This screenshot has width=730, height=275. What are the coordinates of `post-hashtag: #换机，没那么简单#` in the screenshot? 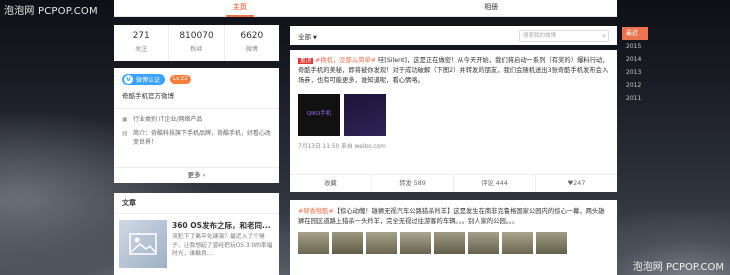 It's located at (345, 60).